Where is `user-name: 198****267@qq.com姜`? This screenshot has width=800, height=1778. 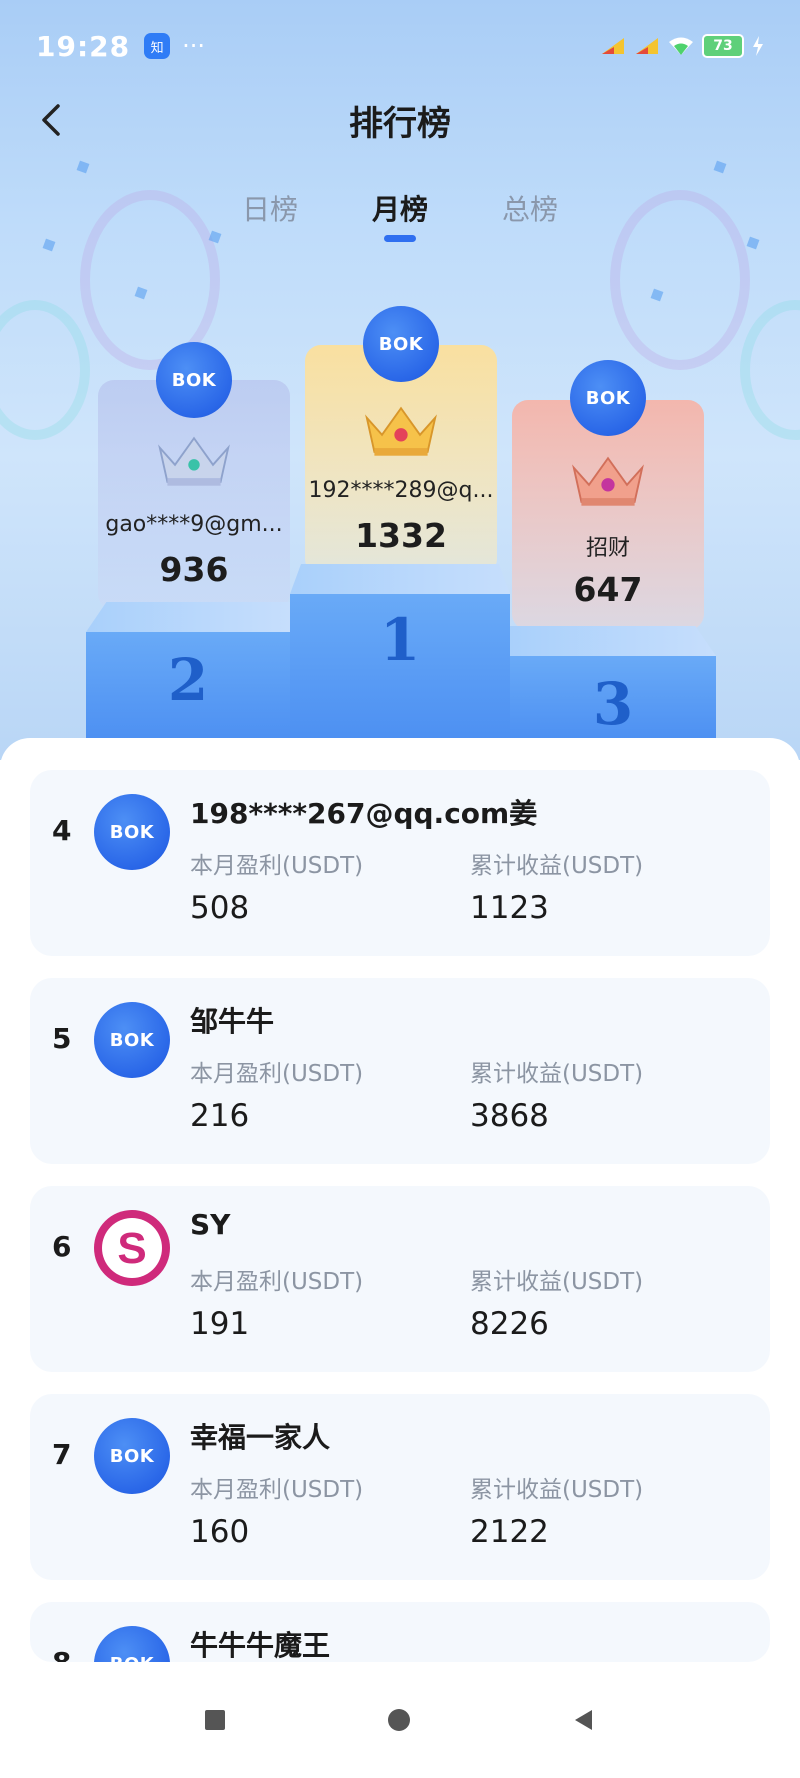
user-name: 198****267@qq.com姜 is located at coordinates (364, 813).